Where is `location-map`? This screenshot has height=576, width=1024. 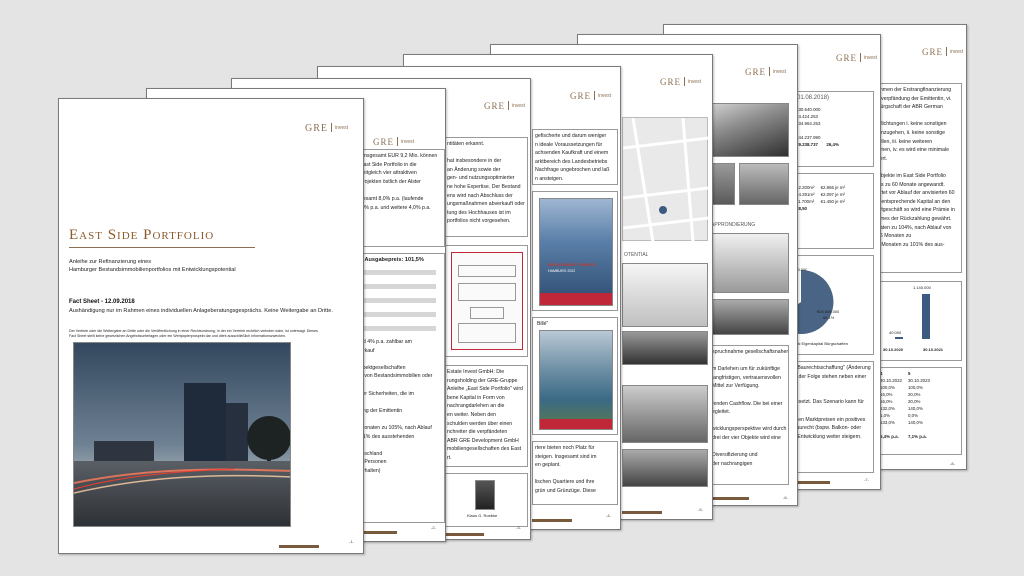
location-map is located at coordinates (666, 180).